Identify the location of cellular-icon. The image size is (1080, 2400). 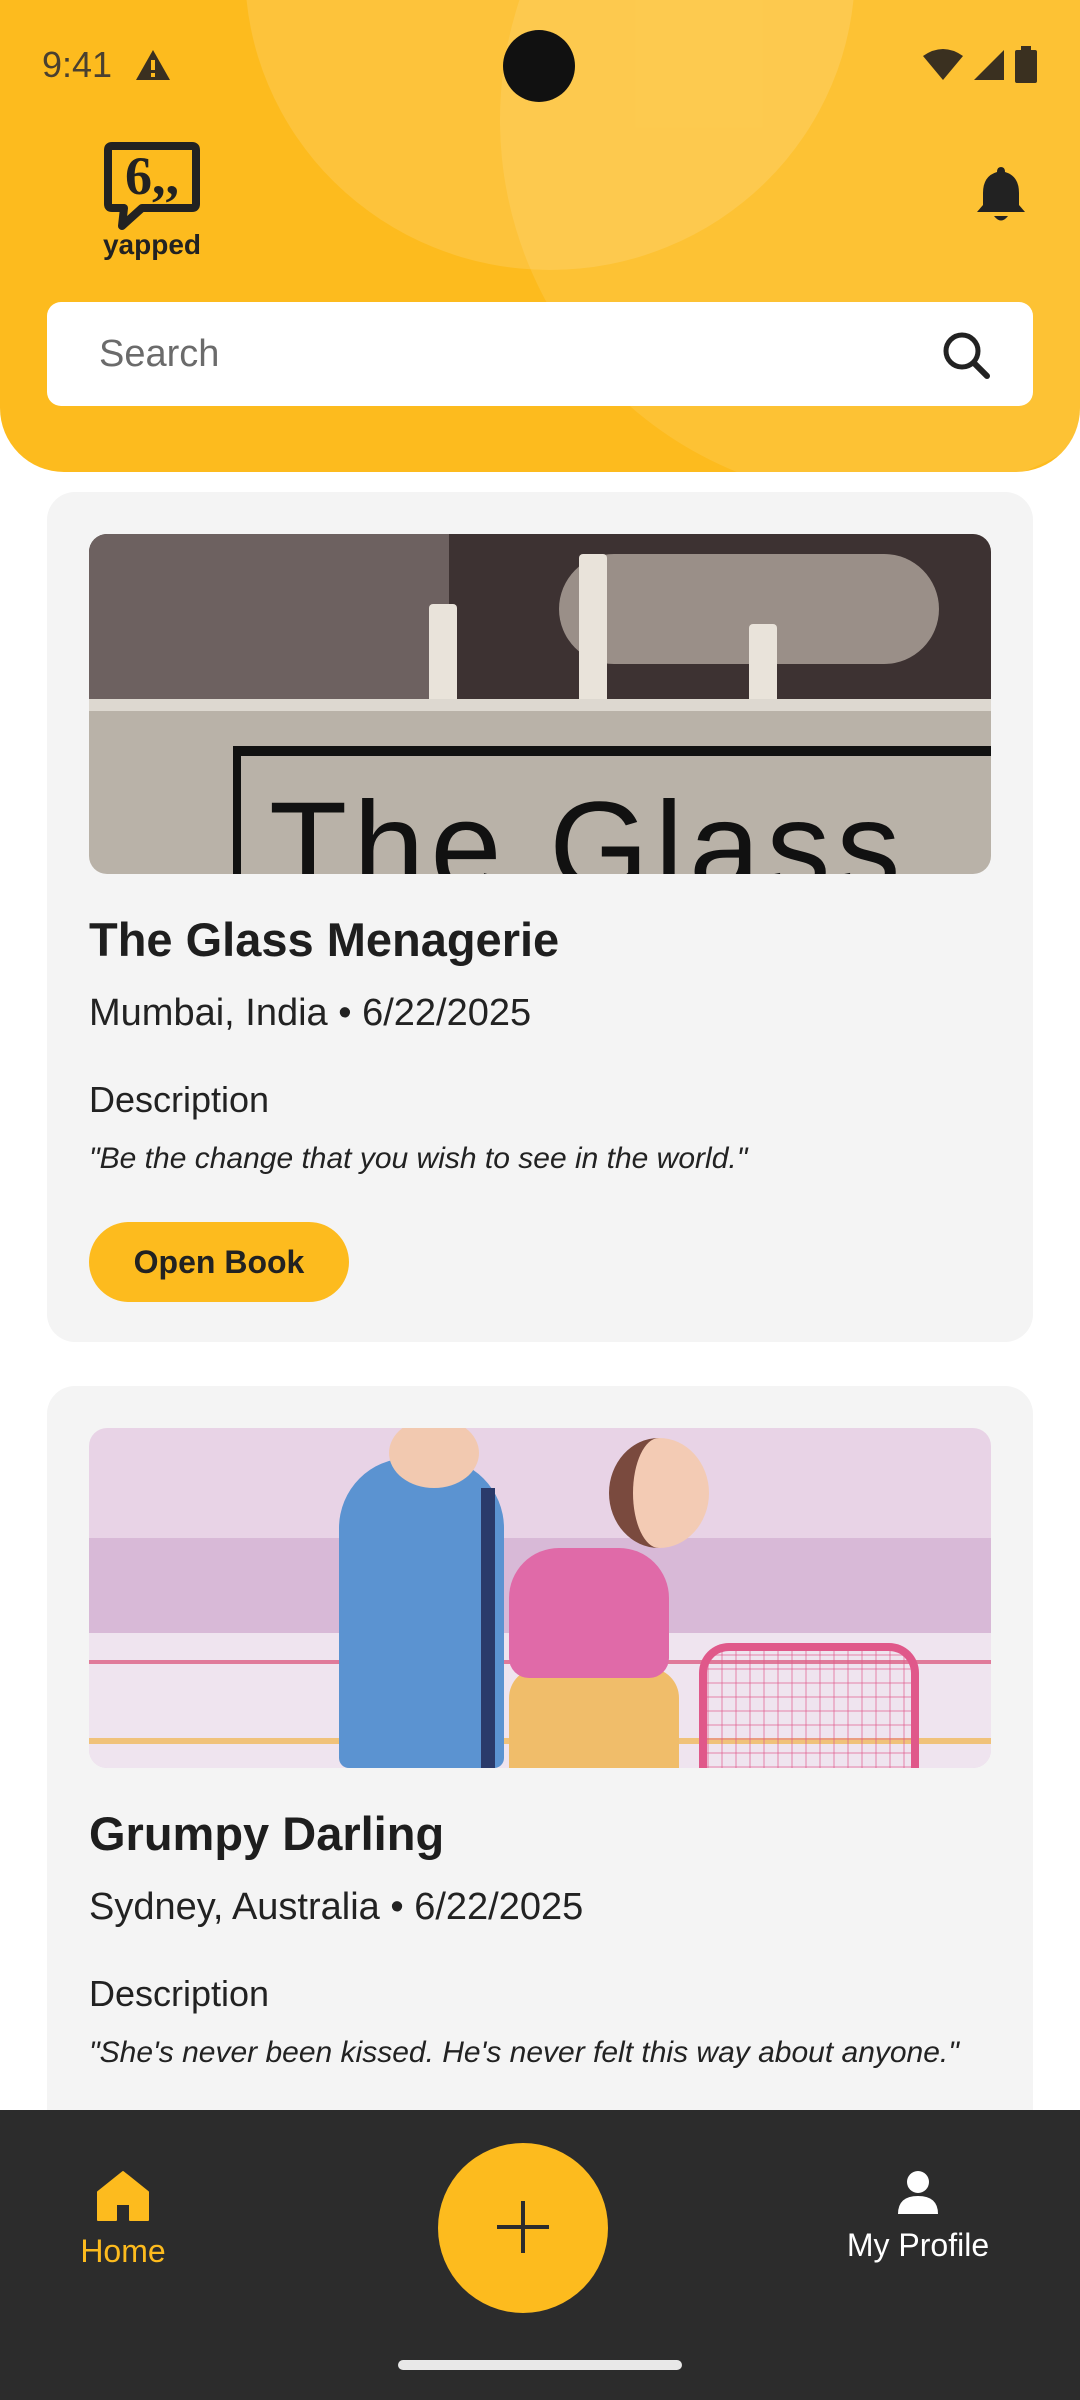
(989, 67).